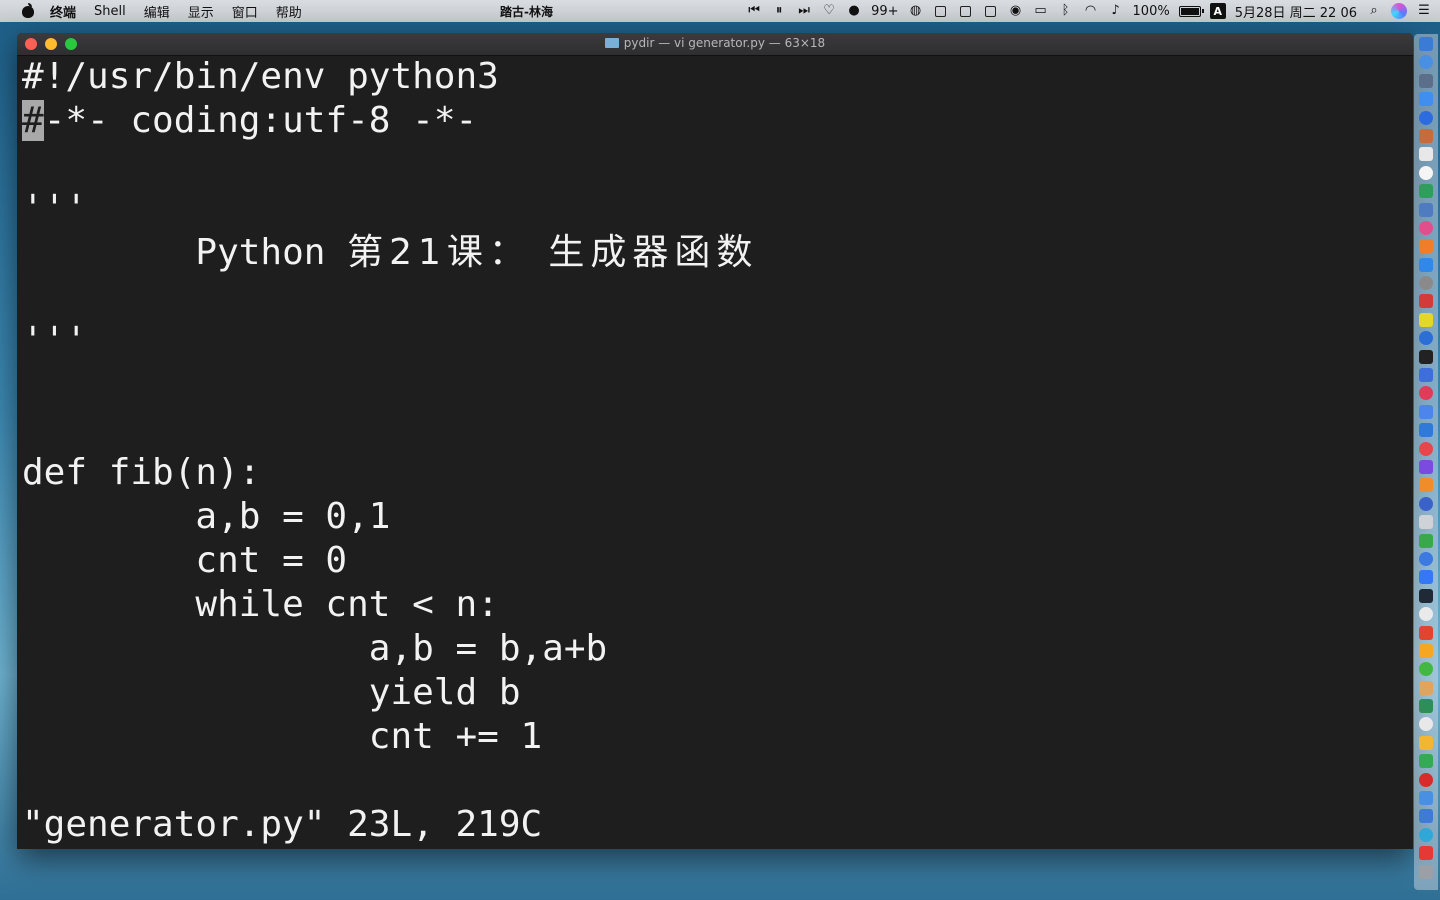  What do you see at coordinates (185, 560) in the screenshot?
I see `code-line: cnt = 0` at bounding box center [185, 560].